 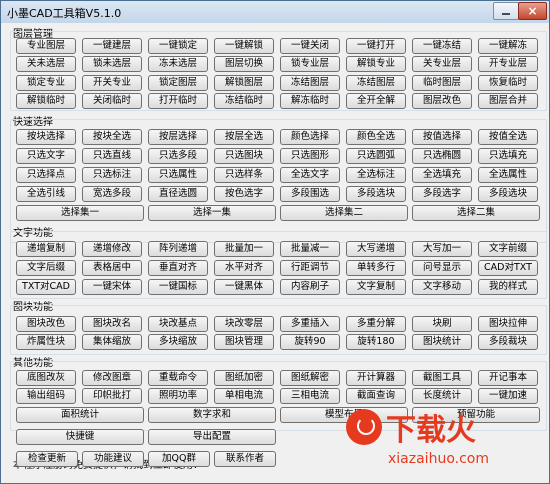 What do you see at coordinates (310, 101) in the screenshot?
I see `tool-button: 解冻临时` at bounding box center [310, 101].